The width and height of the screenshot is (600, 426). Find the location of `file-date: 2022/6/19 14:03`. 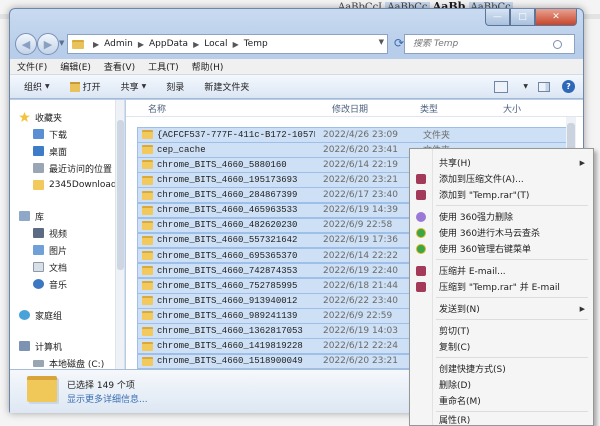

file-date: 2022/6/19 14:03 is located at coordinates (360, 331).